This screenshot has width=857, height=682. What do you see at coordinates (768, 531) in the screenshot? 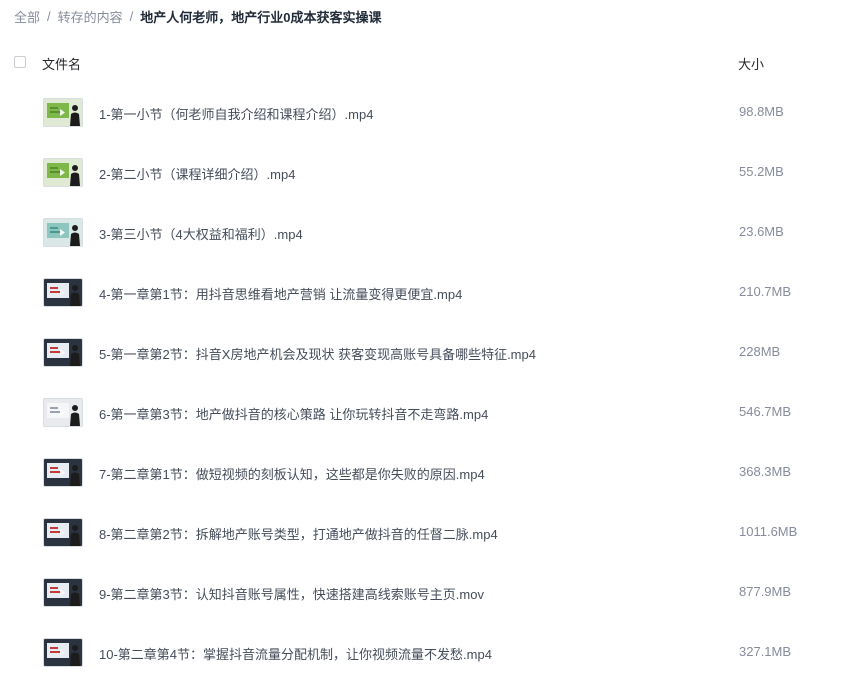
I see `file-size: 1011.6MB` at bounding box center [768, 531].